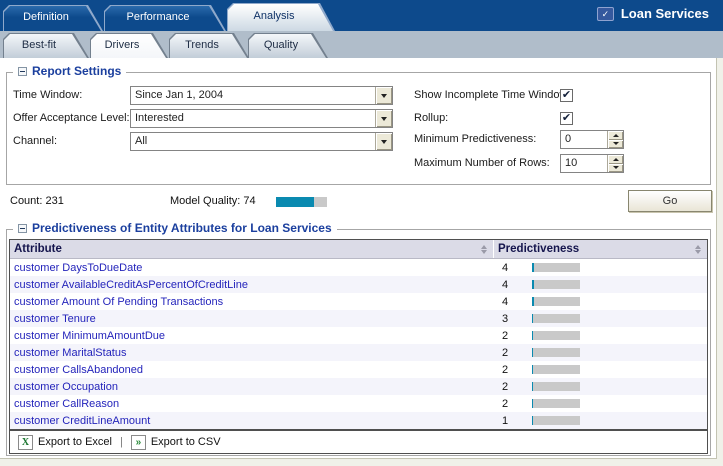  I want to click on tab-analysis: Analysis, so click(281, 17).